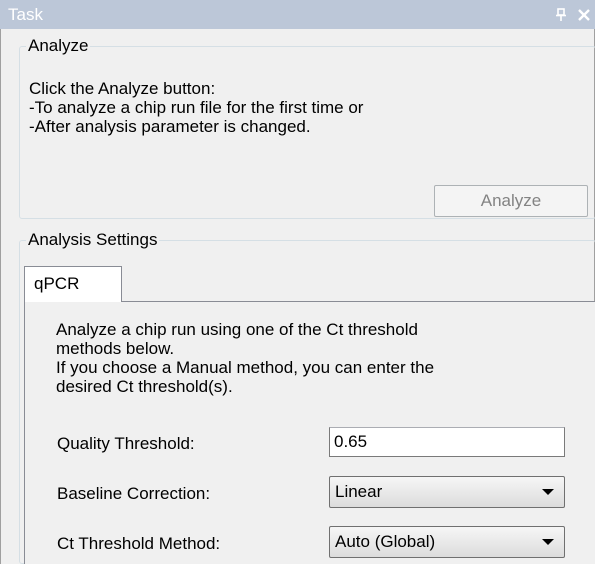  What do you see at coordinates (122, 88) in the screenshot?
I see `analyze-instruction-line: Click the Analyze button:` at bounding box center [122, 88].